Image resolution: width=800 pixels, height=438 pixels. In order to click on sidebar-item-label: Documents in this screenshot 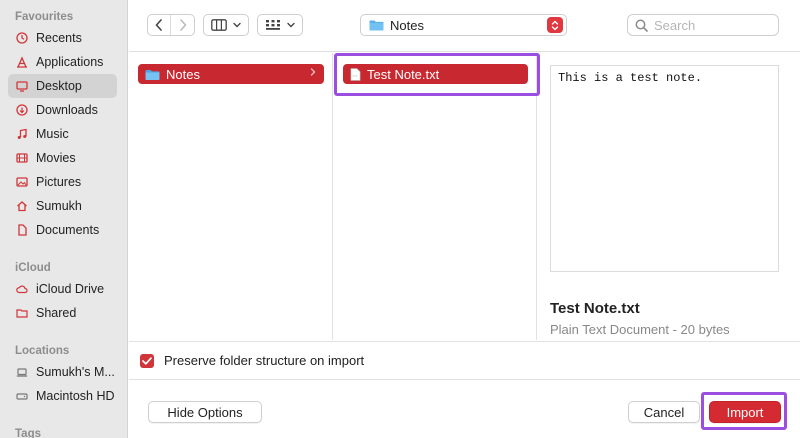, I will do `click(68, 230)`.